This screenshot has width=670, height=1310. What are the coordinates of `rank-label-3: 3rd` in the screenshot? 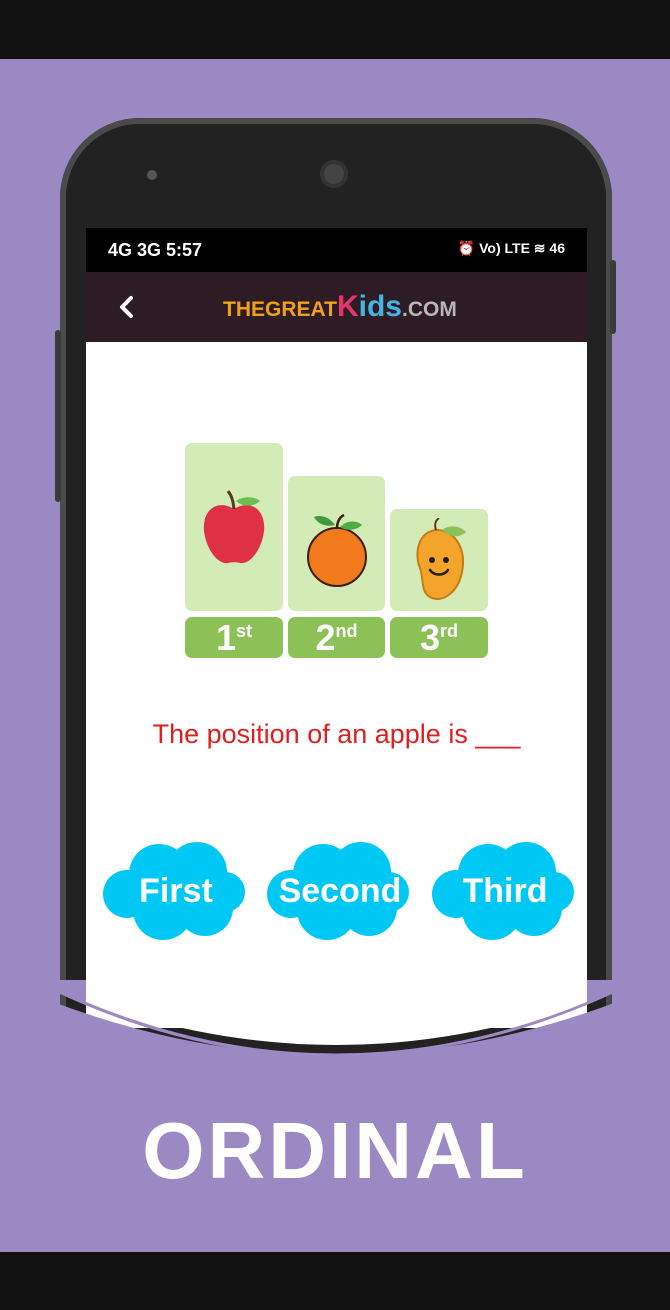 It's located at (439, 637).